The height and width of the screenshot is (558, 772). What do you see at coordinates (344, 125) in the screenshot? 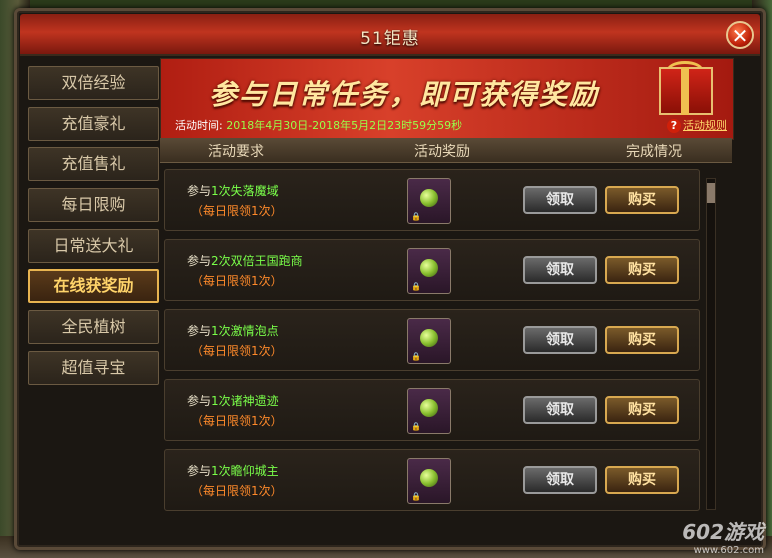
I see `event-time-value: 2018年4月30日-2018年5月2日23时59分59秒` at bounding box center [344, 125].